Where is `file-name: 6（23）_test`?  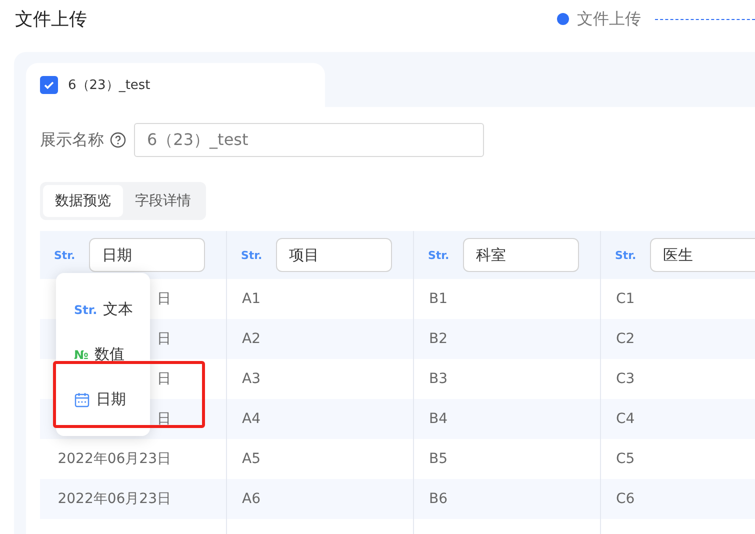 file-name: 6（23）_test is located at coordinates (109, 85).